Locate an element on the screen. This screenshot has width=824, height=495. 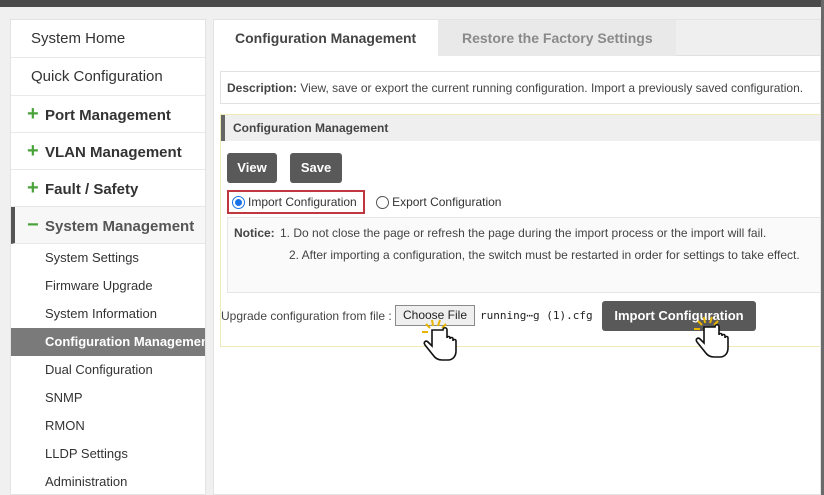
sidebar-item-system-home: System Home is located at coordinates (108, 39).